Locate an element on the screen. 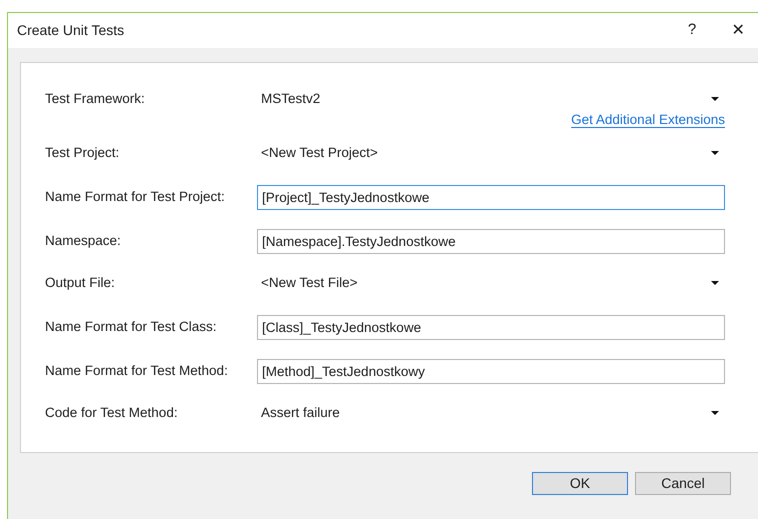 Image resolution: width=758 pixels, height=519 pixels. dropdown: <New Test File> is located at coordinates (491, 283).